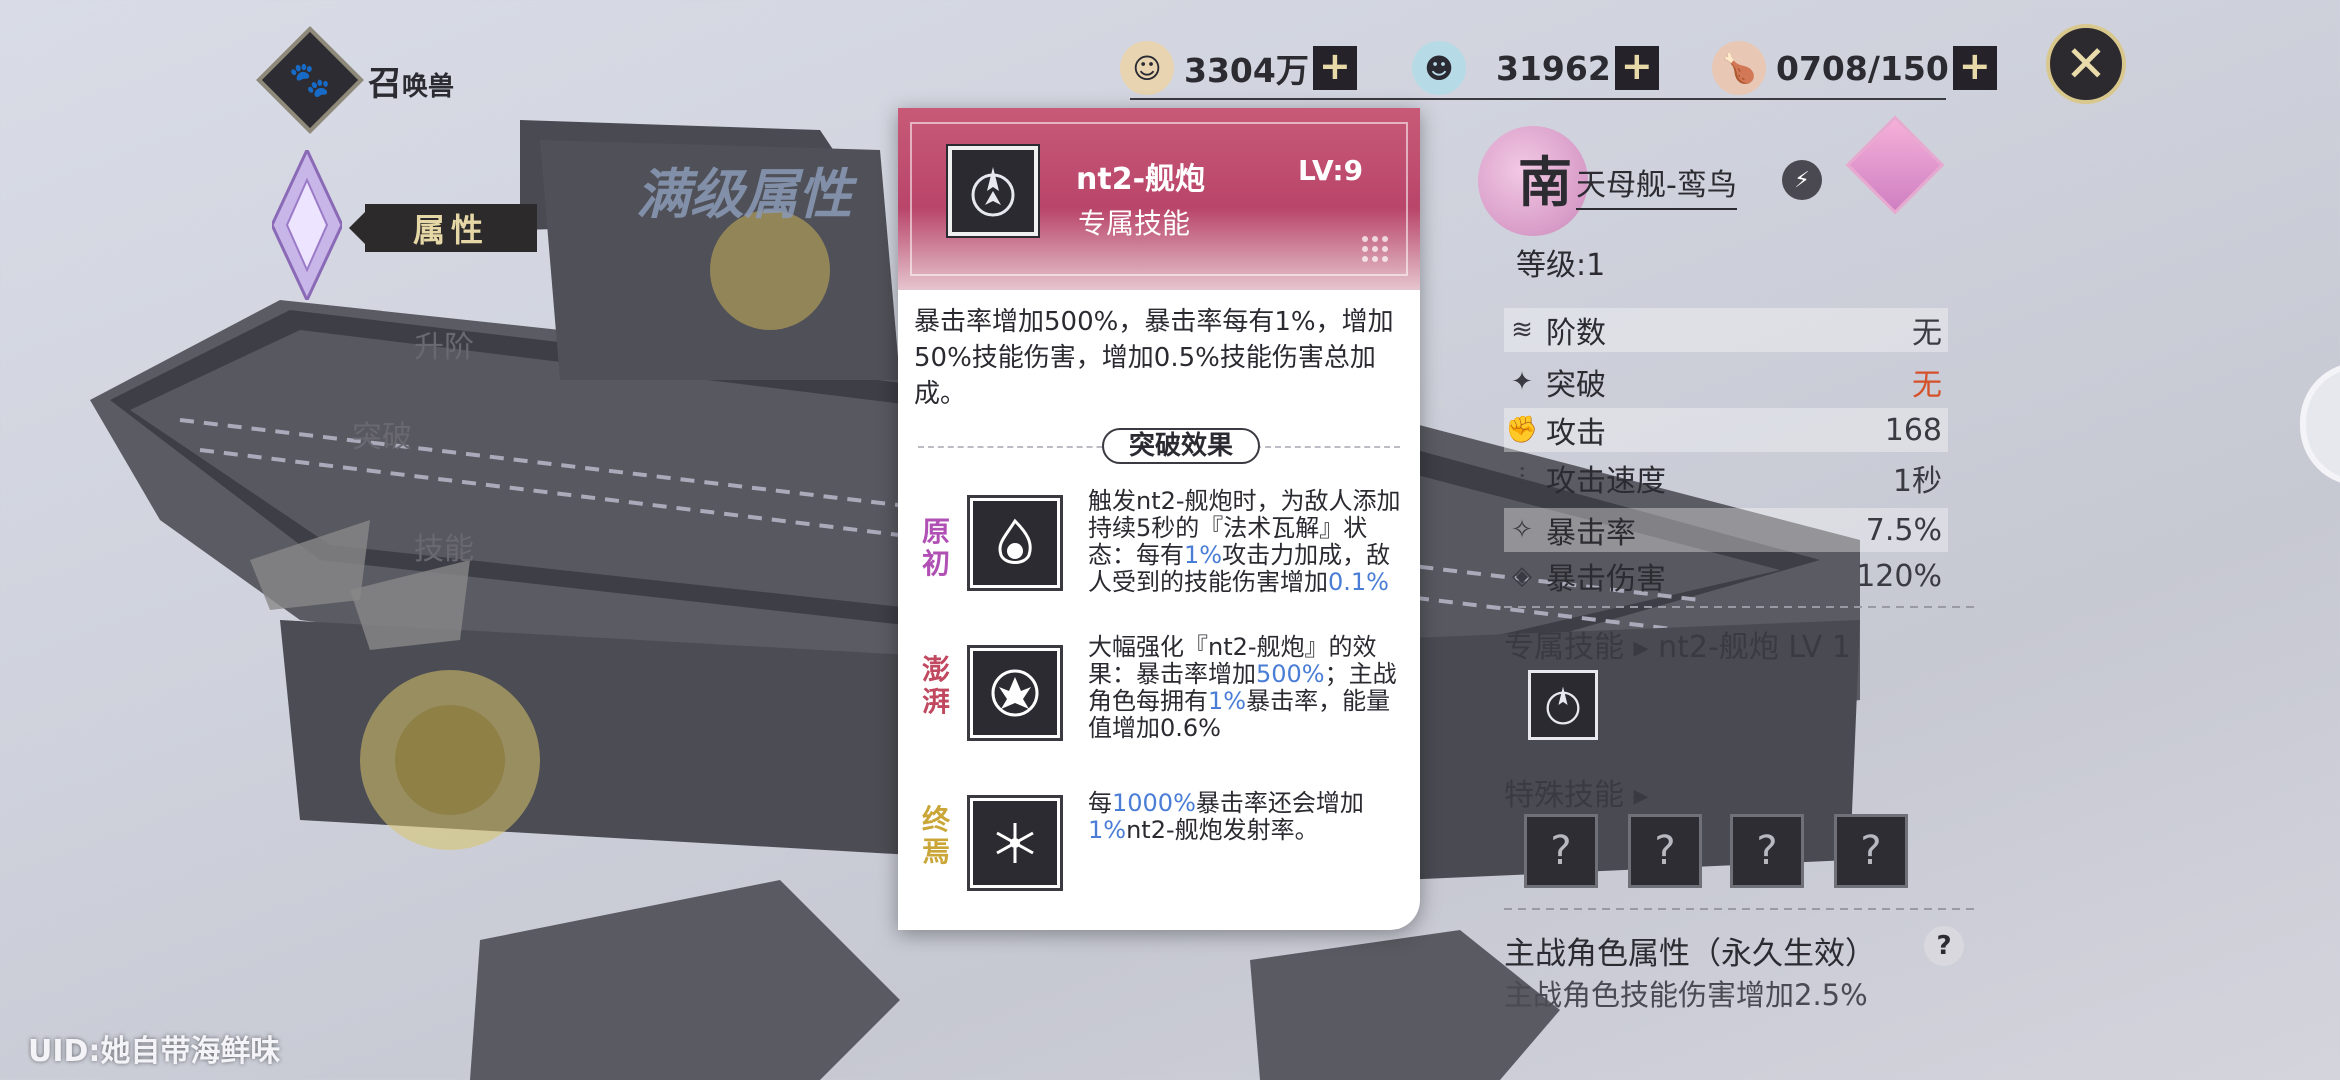 The width and height of the screenshot is (2340, 1080). Describe the element at coordinates (1561, 265) in the screenshot. I see `ship-level: 等级:1` at that location.